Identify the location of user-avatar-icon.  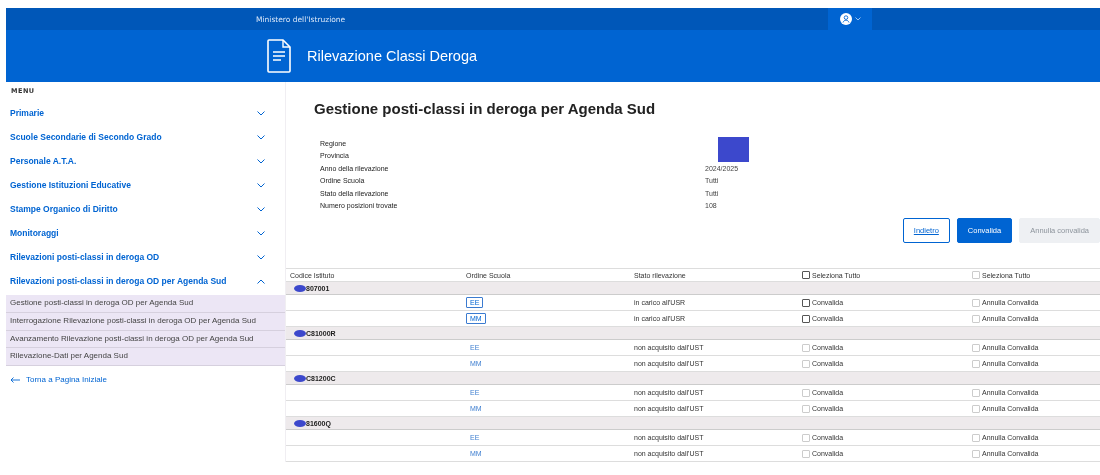
(845, 19).